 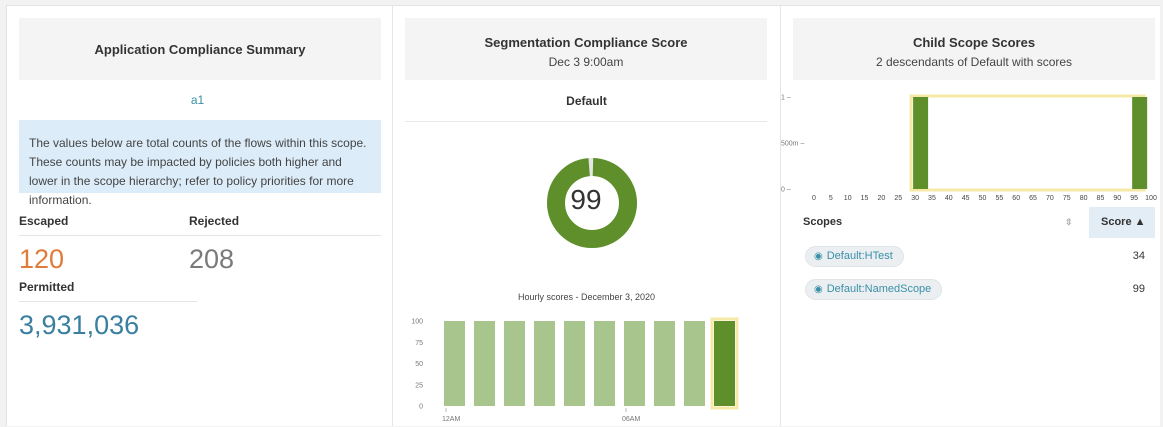 I want to click on summary-header: Application Compliance Summary, so click(x=200, y=49).